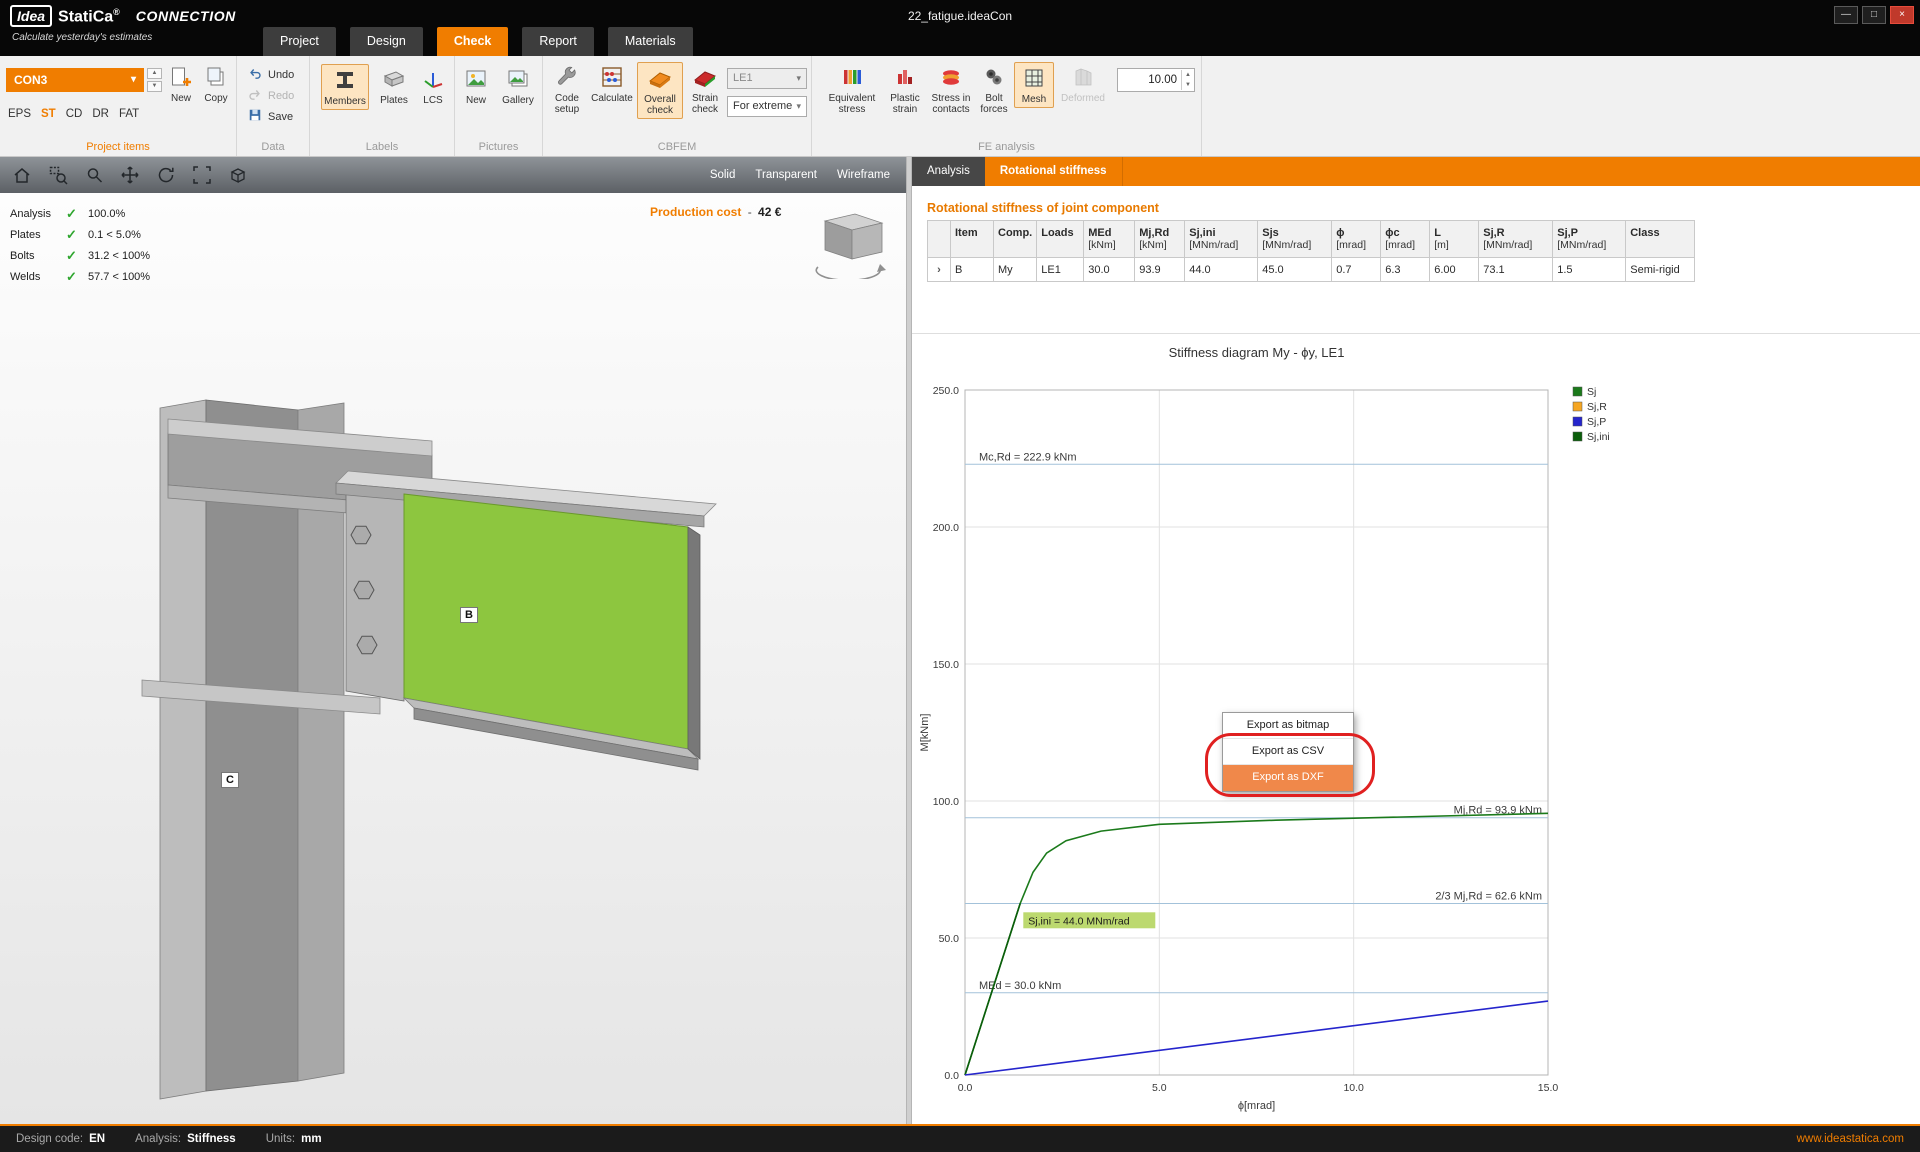 This screenshot has width=1920, height=1152. I want to click on plates-label-button: Plates, so click(394, 86).